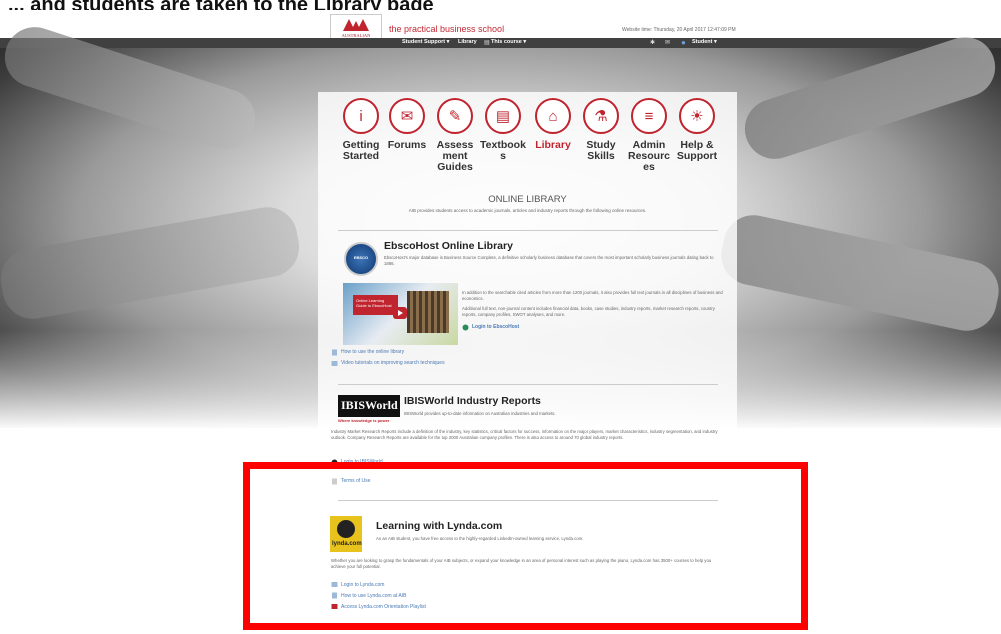  What do you see at coordinates (704, 42) in the screenshot?
I see `nav-student-menu: Student ▾` at bounding box center [704, 42].